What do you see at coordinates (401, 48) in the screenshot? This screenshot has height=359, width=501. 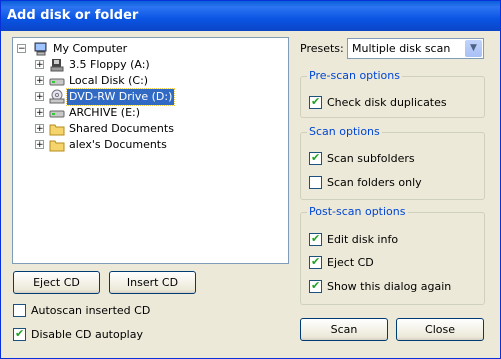 I see `presets-value: Multiple disk scan` at bounding box center [401, 48].